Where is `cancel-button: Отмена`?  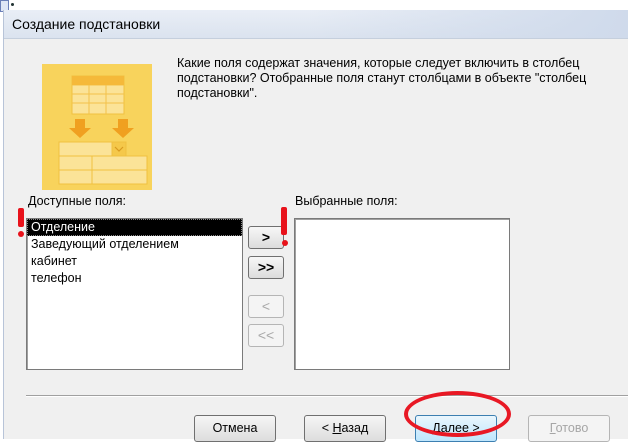 cancel-button: Отмена is located at coordinates (235, 428).